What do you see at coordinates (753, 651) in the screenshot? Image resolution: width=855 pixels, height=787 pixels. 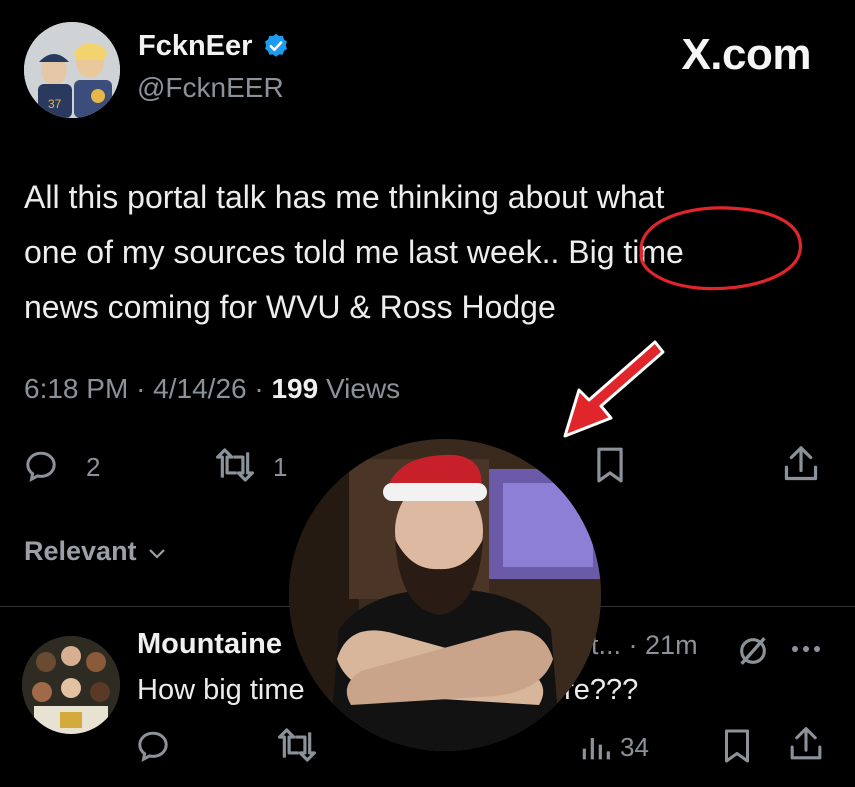 I see `grok-icon` at bounding box center [753, 651].